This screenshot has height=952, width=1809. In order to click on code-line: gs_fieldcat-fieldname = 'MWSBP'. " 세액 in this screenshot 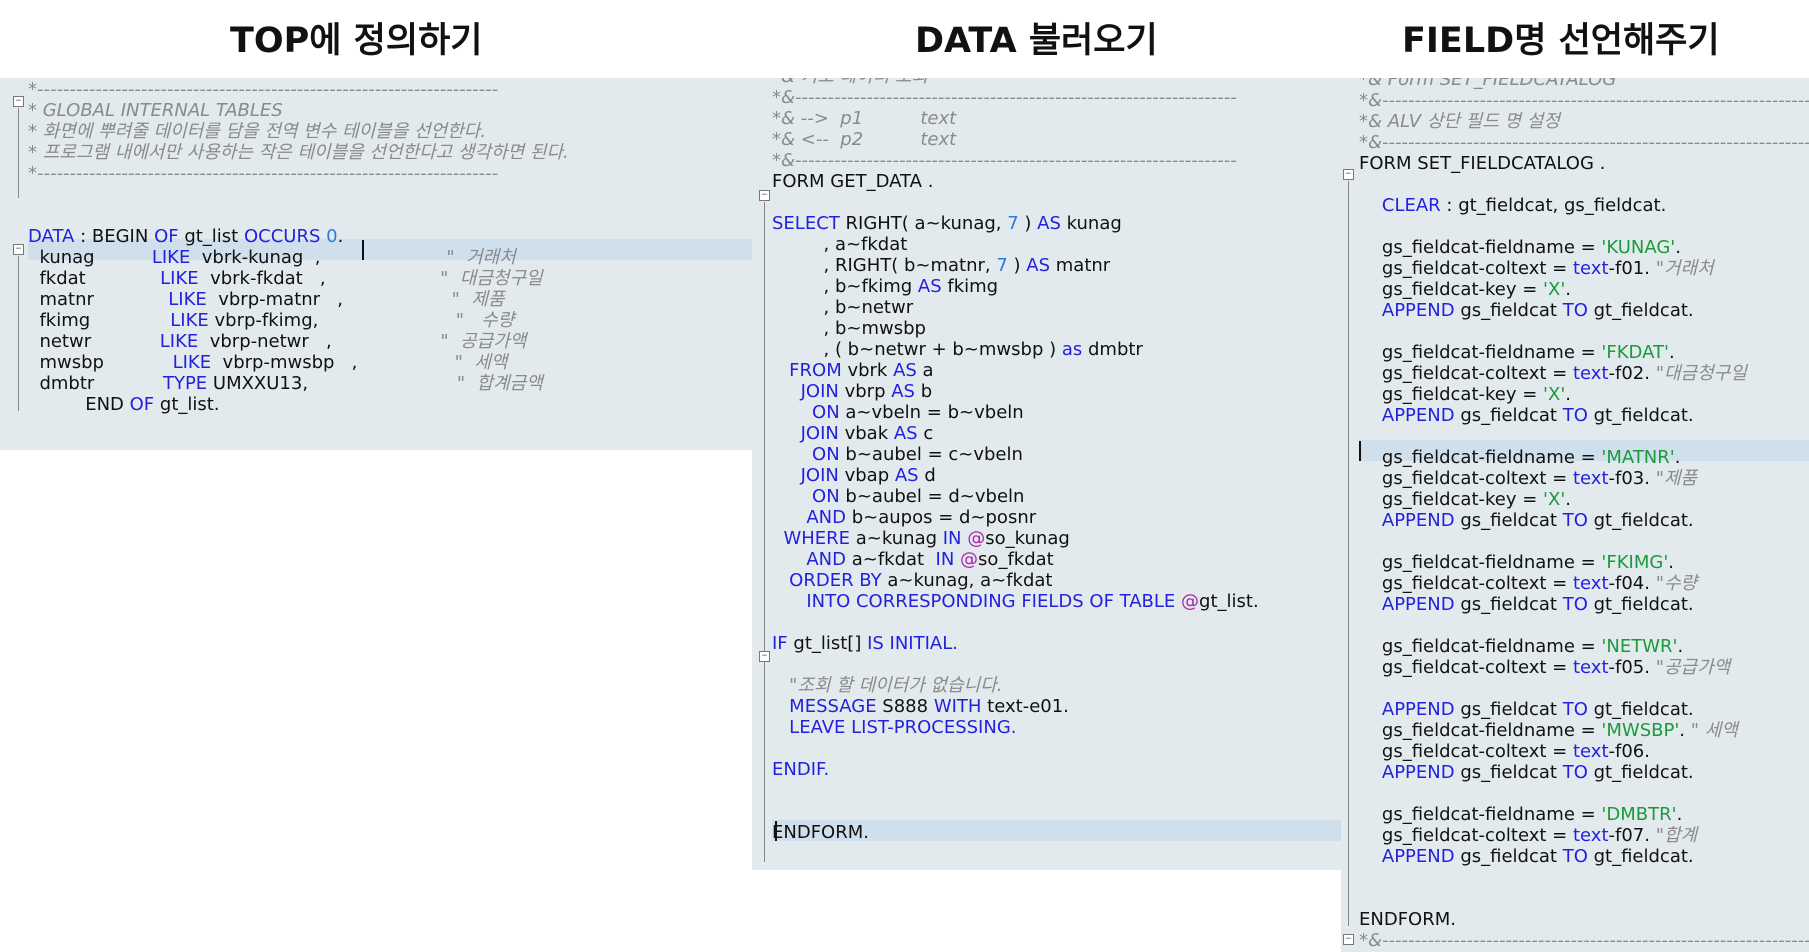, I will do `click(1548, 730)`.